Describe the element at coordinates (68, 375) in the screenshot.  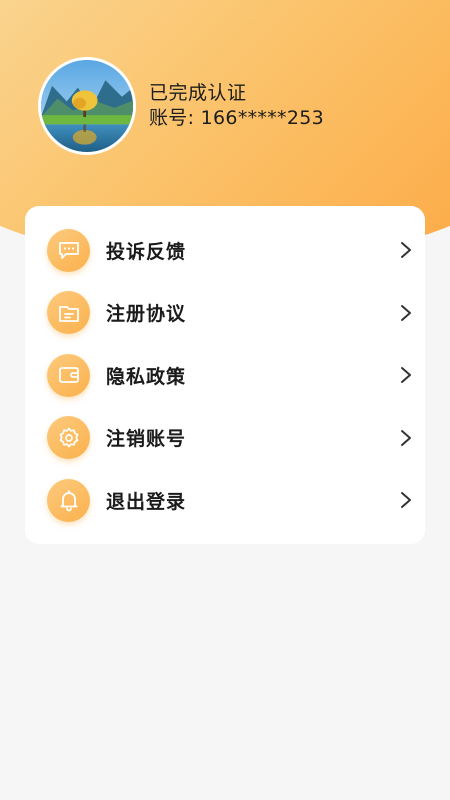
I see `wallet-icon` at that location.